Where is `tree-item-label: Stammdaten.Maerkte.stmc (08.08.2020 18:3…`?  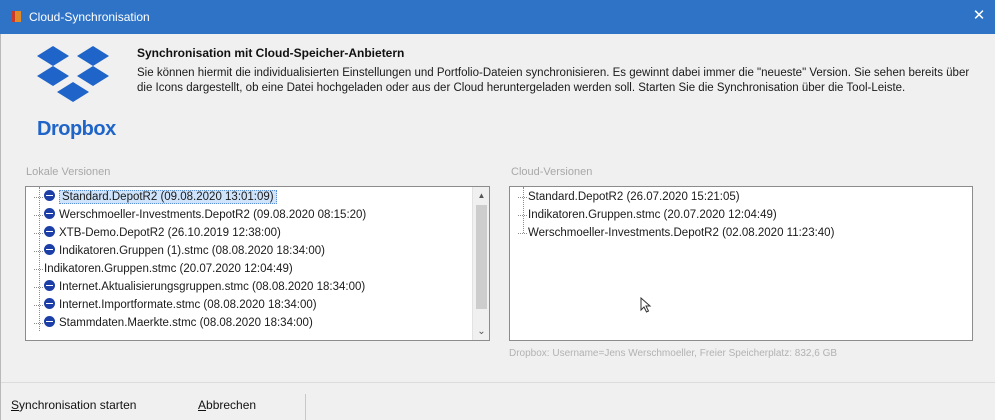 tree-item-label: Stammdaten.Maerkte.stmc (08.08.2020 18:3… is located at coordinates (186, 323).